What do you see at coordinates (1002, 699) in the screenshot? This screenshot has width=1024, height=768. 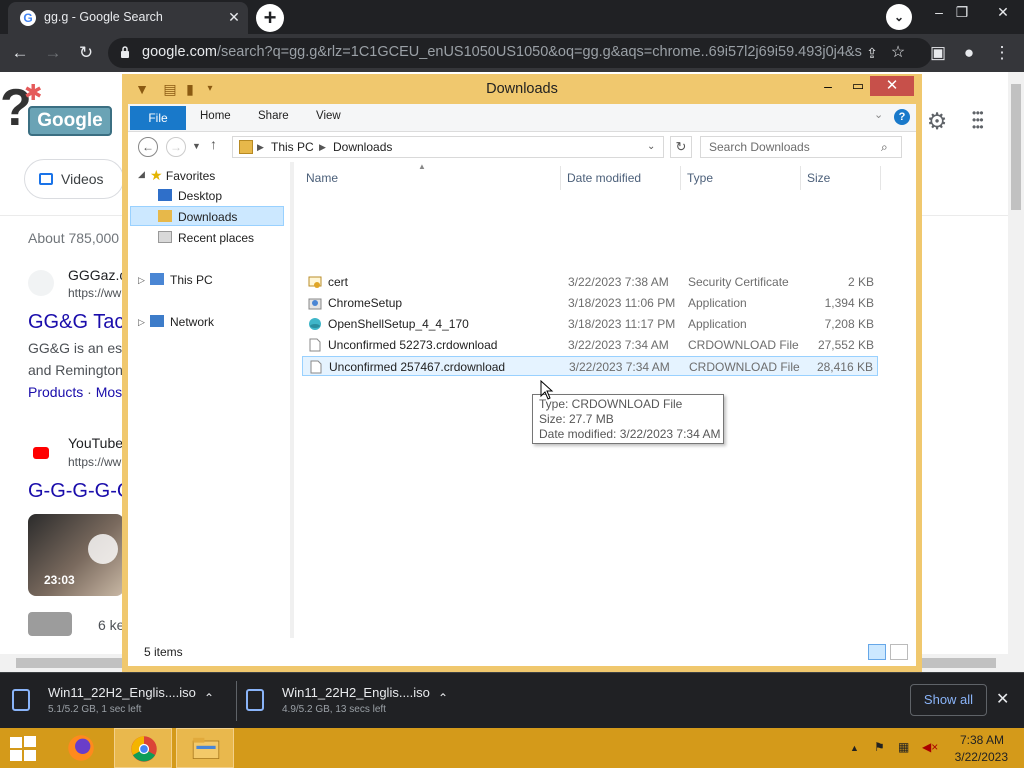 I see `close-shelf-icon: ✕` at bounding box center [1002, 699].